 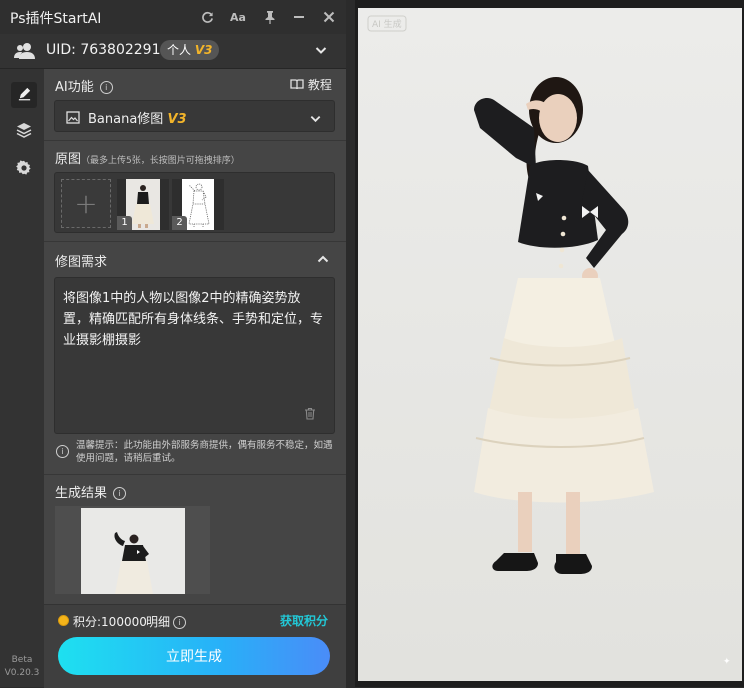 What do you see at coordinates (68, 159) in the screenshot?
I see `source-images-label: 原图` at bounding box center [68, 159].